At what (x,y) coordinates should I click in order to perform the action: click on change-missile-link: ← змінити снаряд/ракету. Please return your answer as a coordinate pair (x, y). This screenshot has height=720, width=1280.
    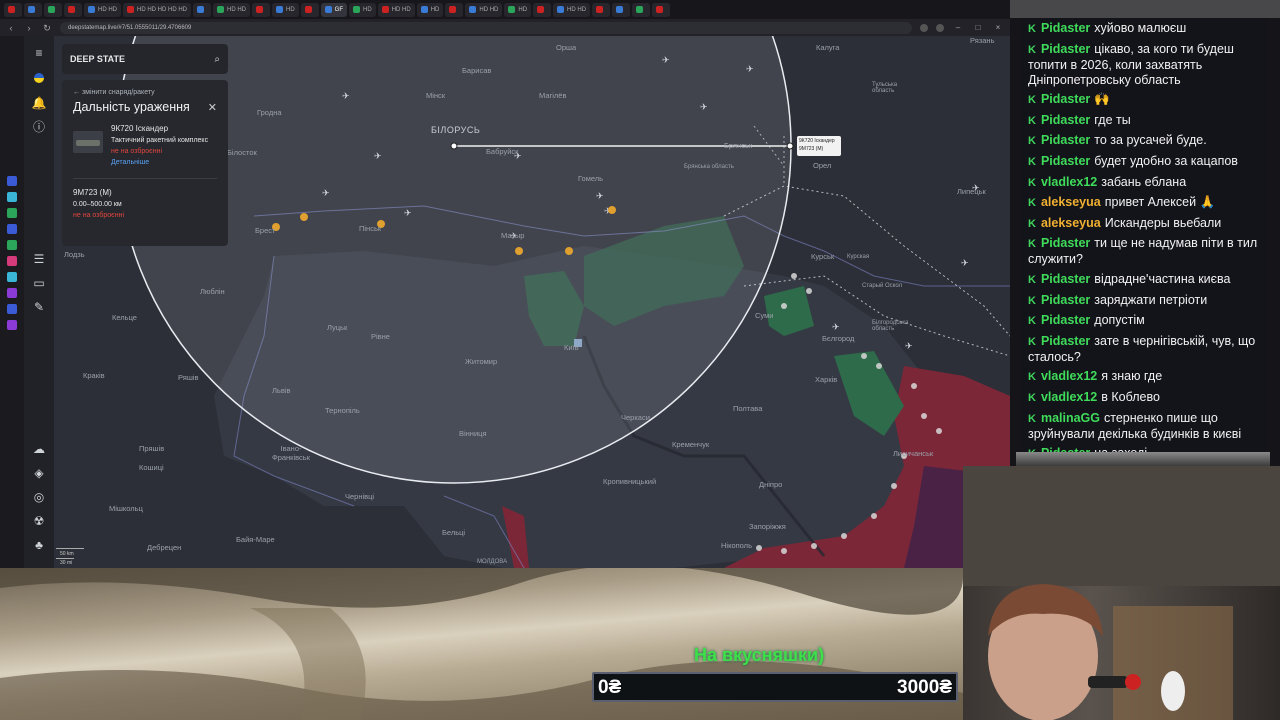
    Looking at the image, I should click on (145, 92).